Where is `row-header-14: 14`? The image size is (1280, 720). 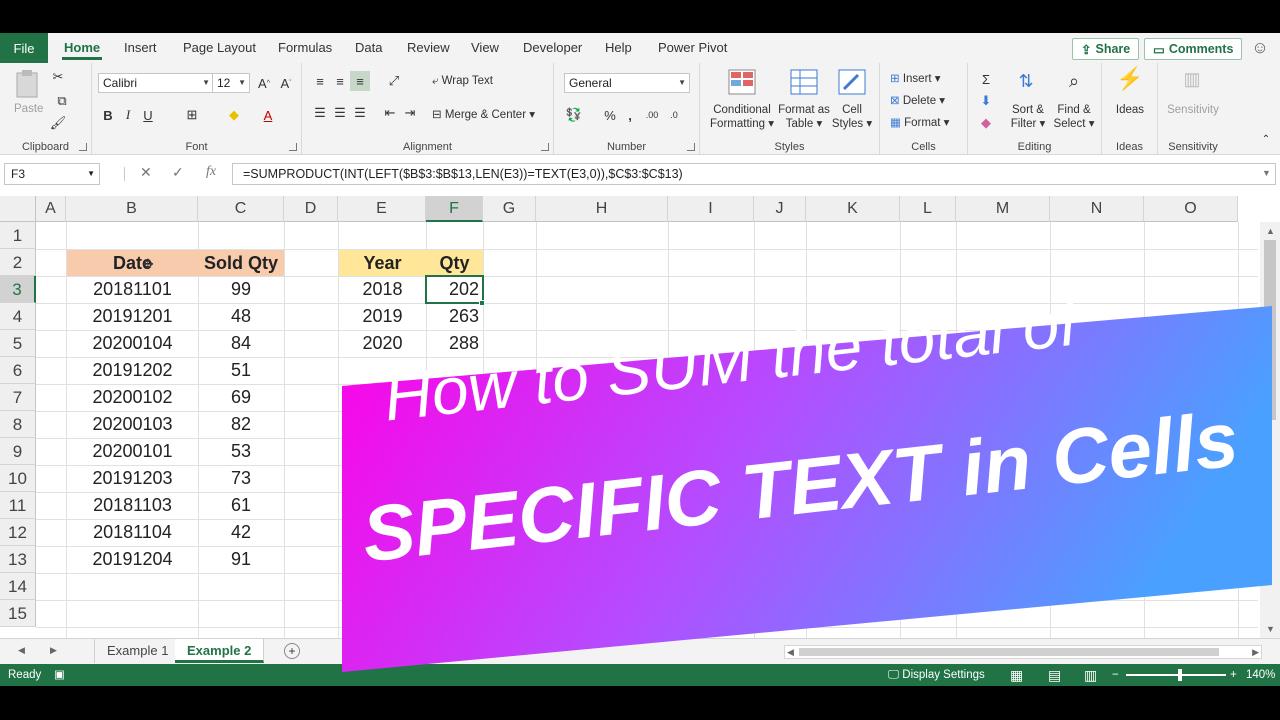 row-header-14: 14 is located at coordinates (18, 586).